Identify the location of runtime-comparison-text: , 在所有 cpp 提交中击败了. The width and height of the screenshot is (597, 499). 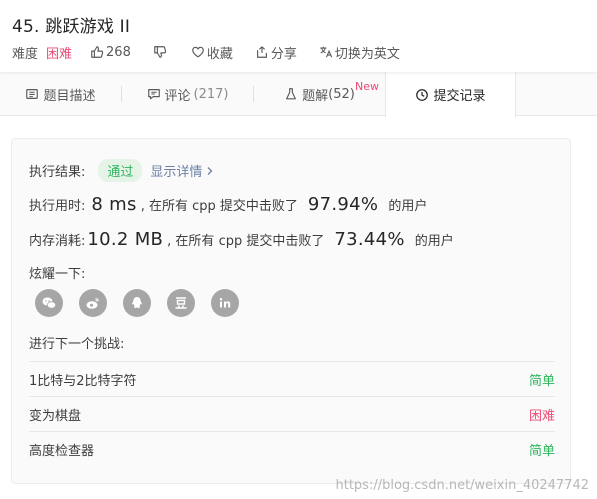
(219, 206).